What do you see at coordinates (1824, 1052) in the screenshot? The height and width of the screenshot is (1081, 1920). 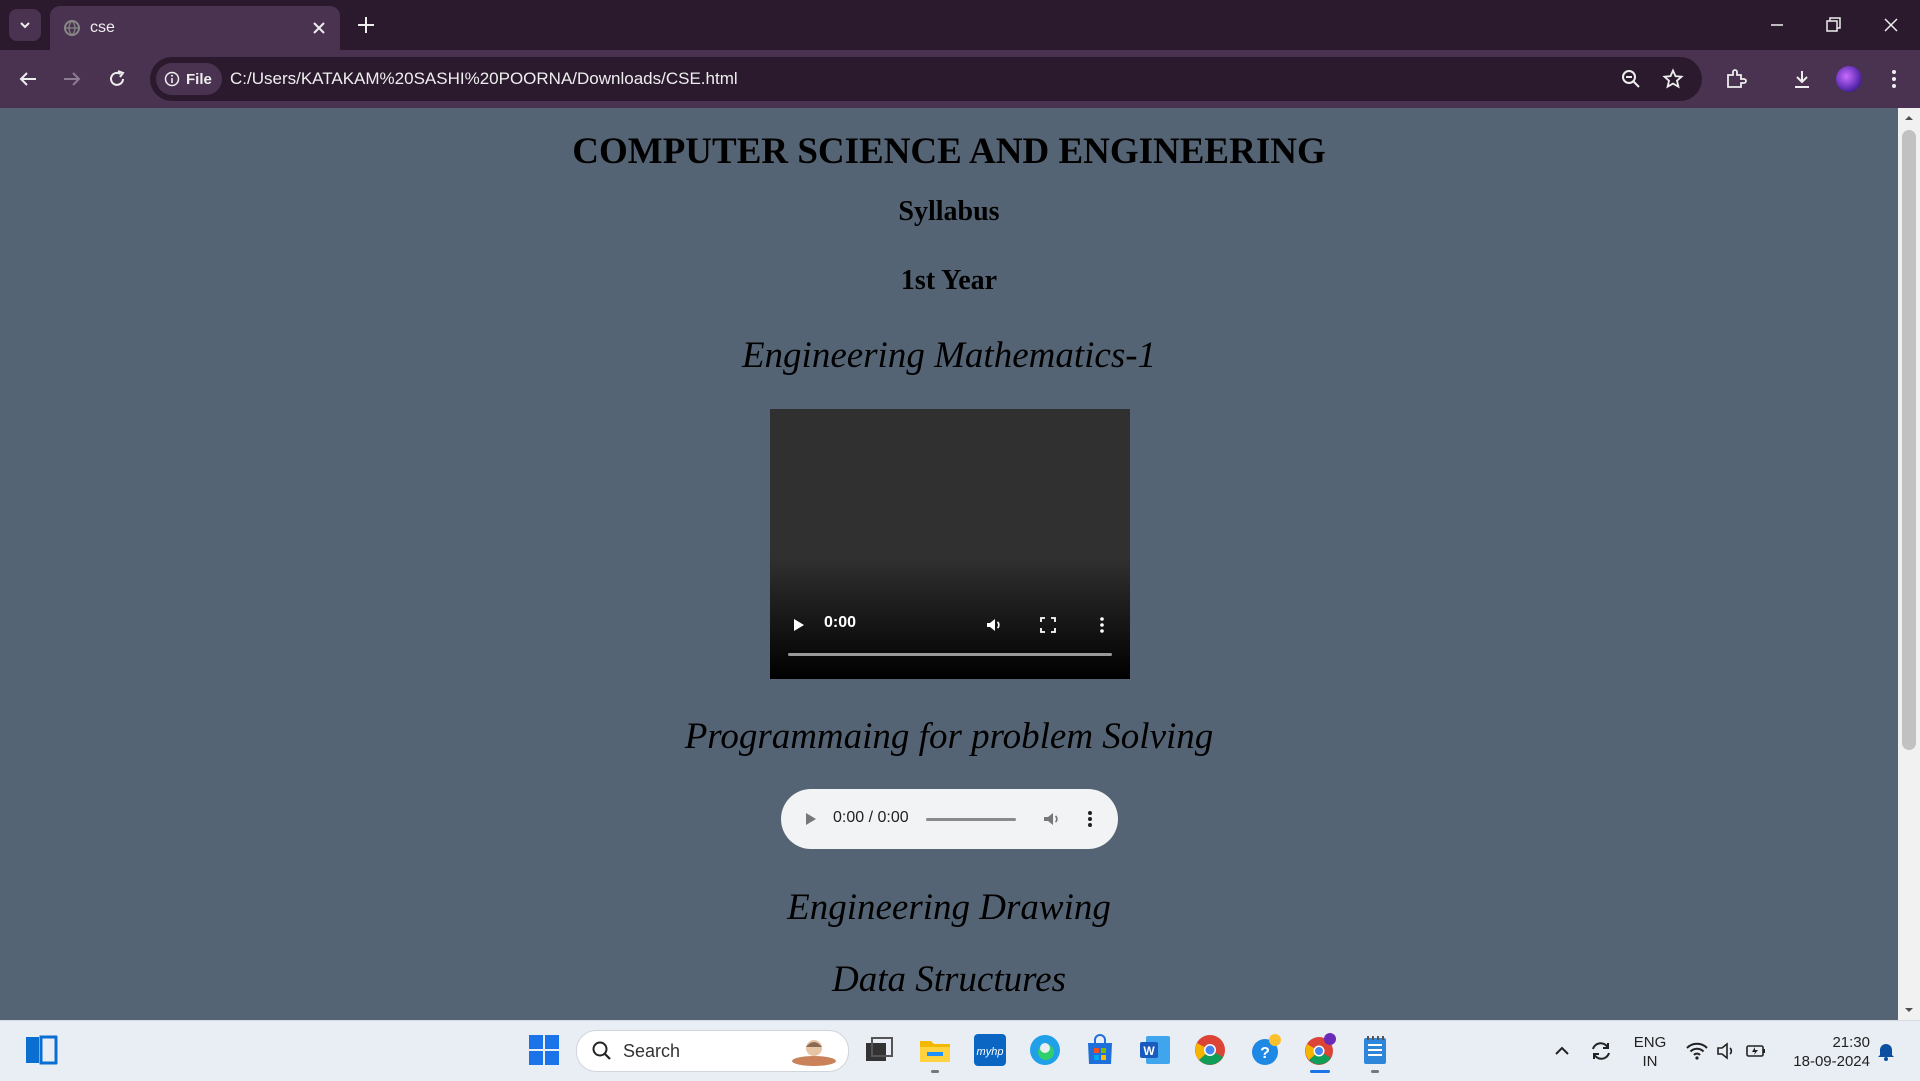 I see `system-clock: 21:30 18-09-2024` at bounding box center [1824, 1052].